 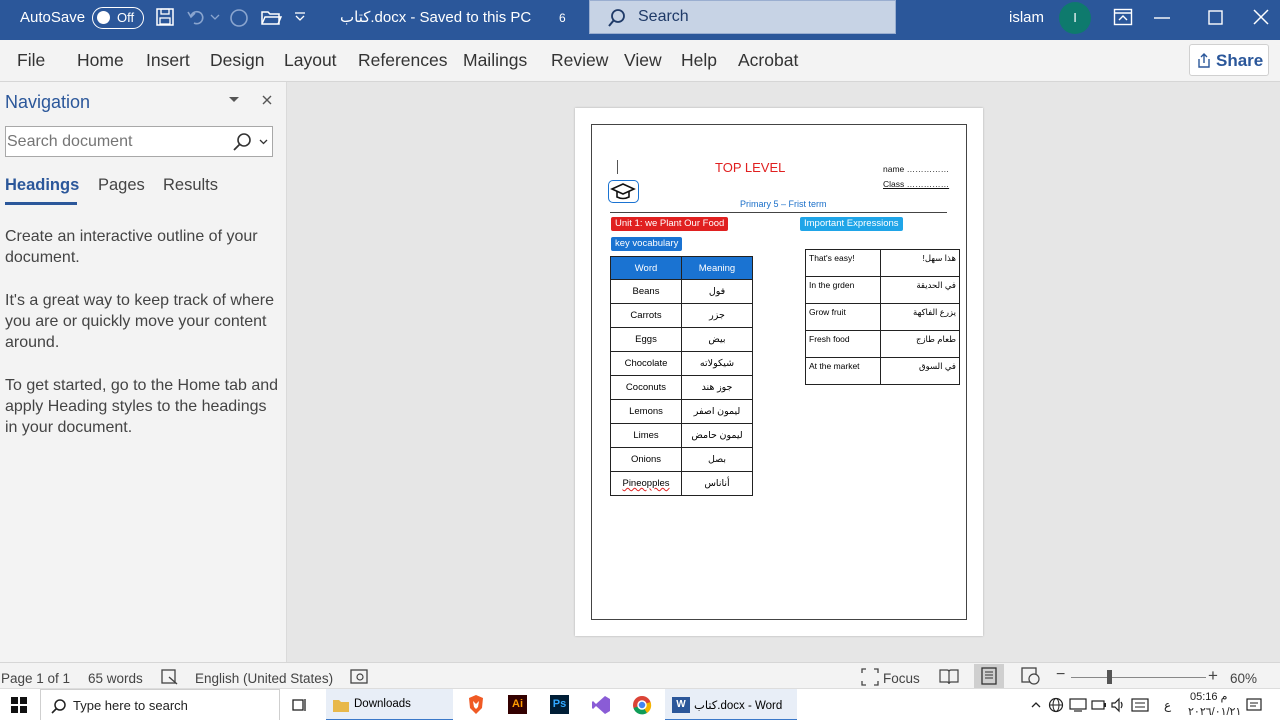 What do you see at coordinates (215, 18) in the screenshot?
I see `undo-dropdown-icon` at bounding box center [215, 18].